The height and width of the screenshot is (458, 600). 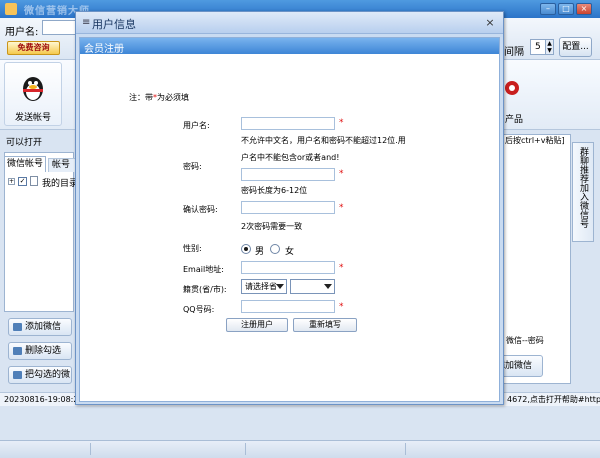 What do you see at coordinates (17, 351) in the screenshot?
I see `eraser-icon` at bounding box center [17, 351].